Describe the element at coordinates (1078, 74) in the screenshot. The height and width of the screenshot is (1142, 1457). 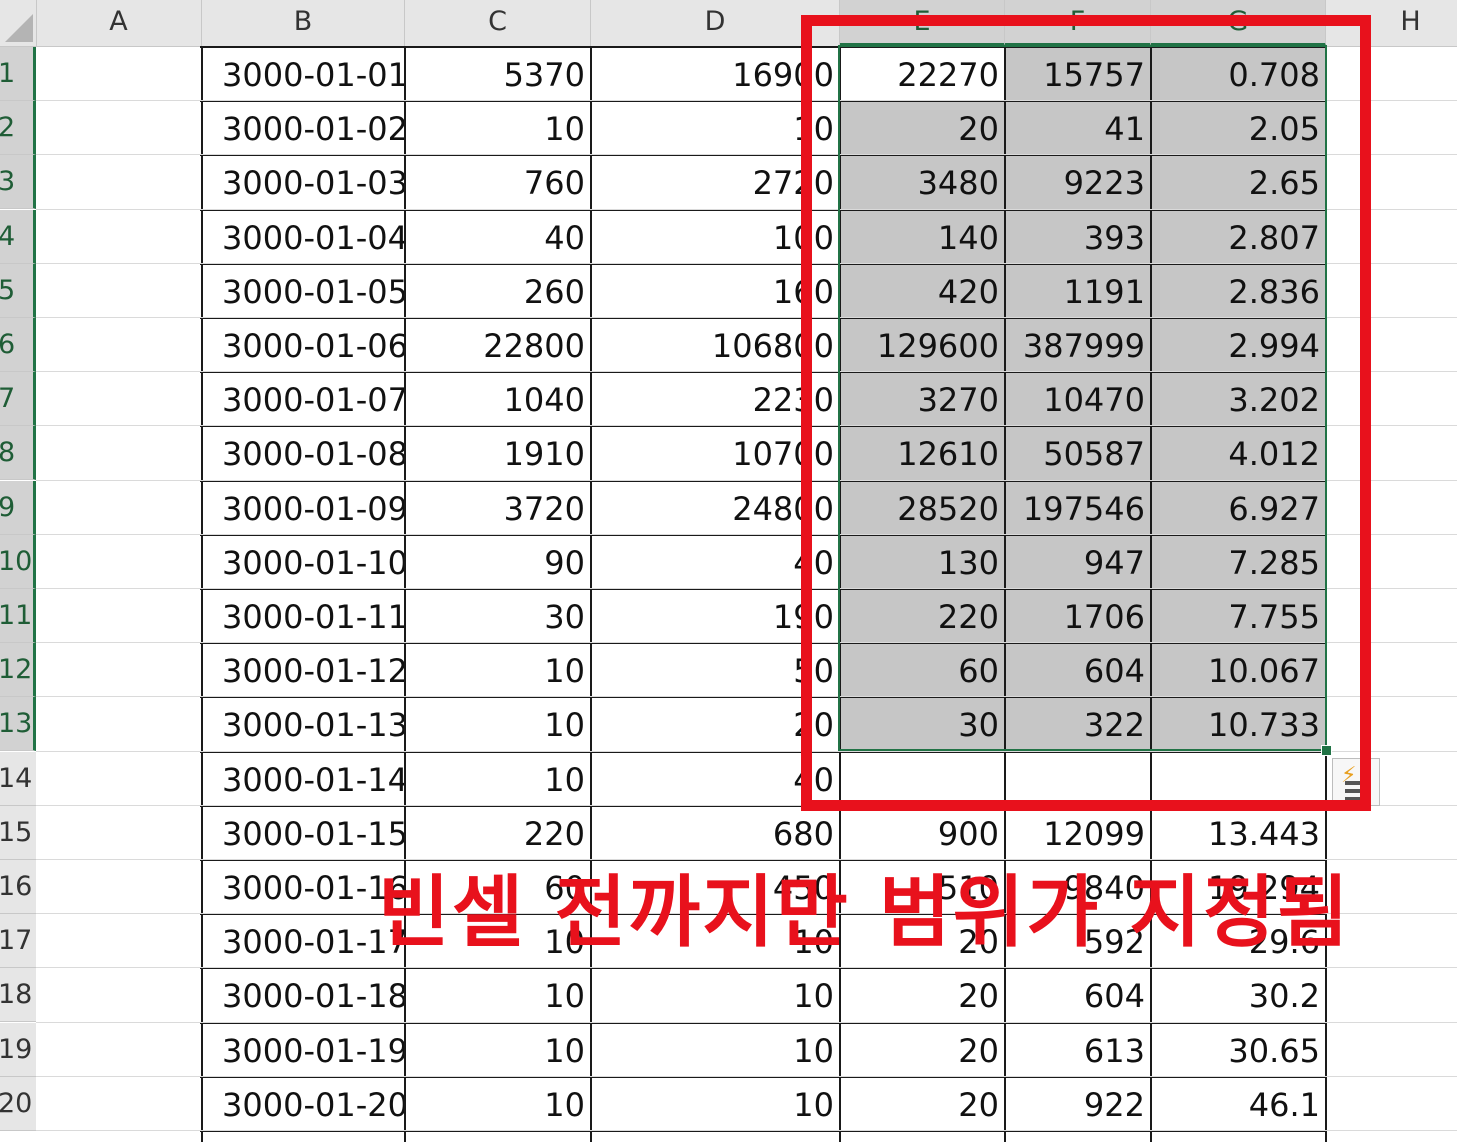
I see `cell-f: 15757` at that location.